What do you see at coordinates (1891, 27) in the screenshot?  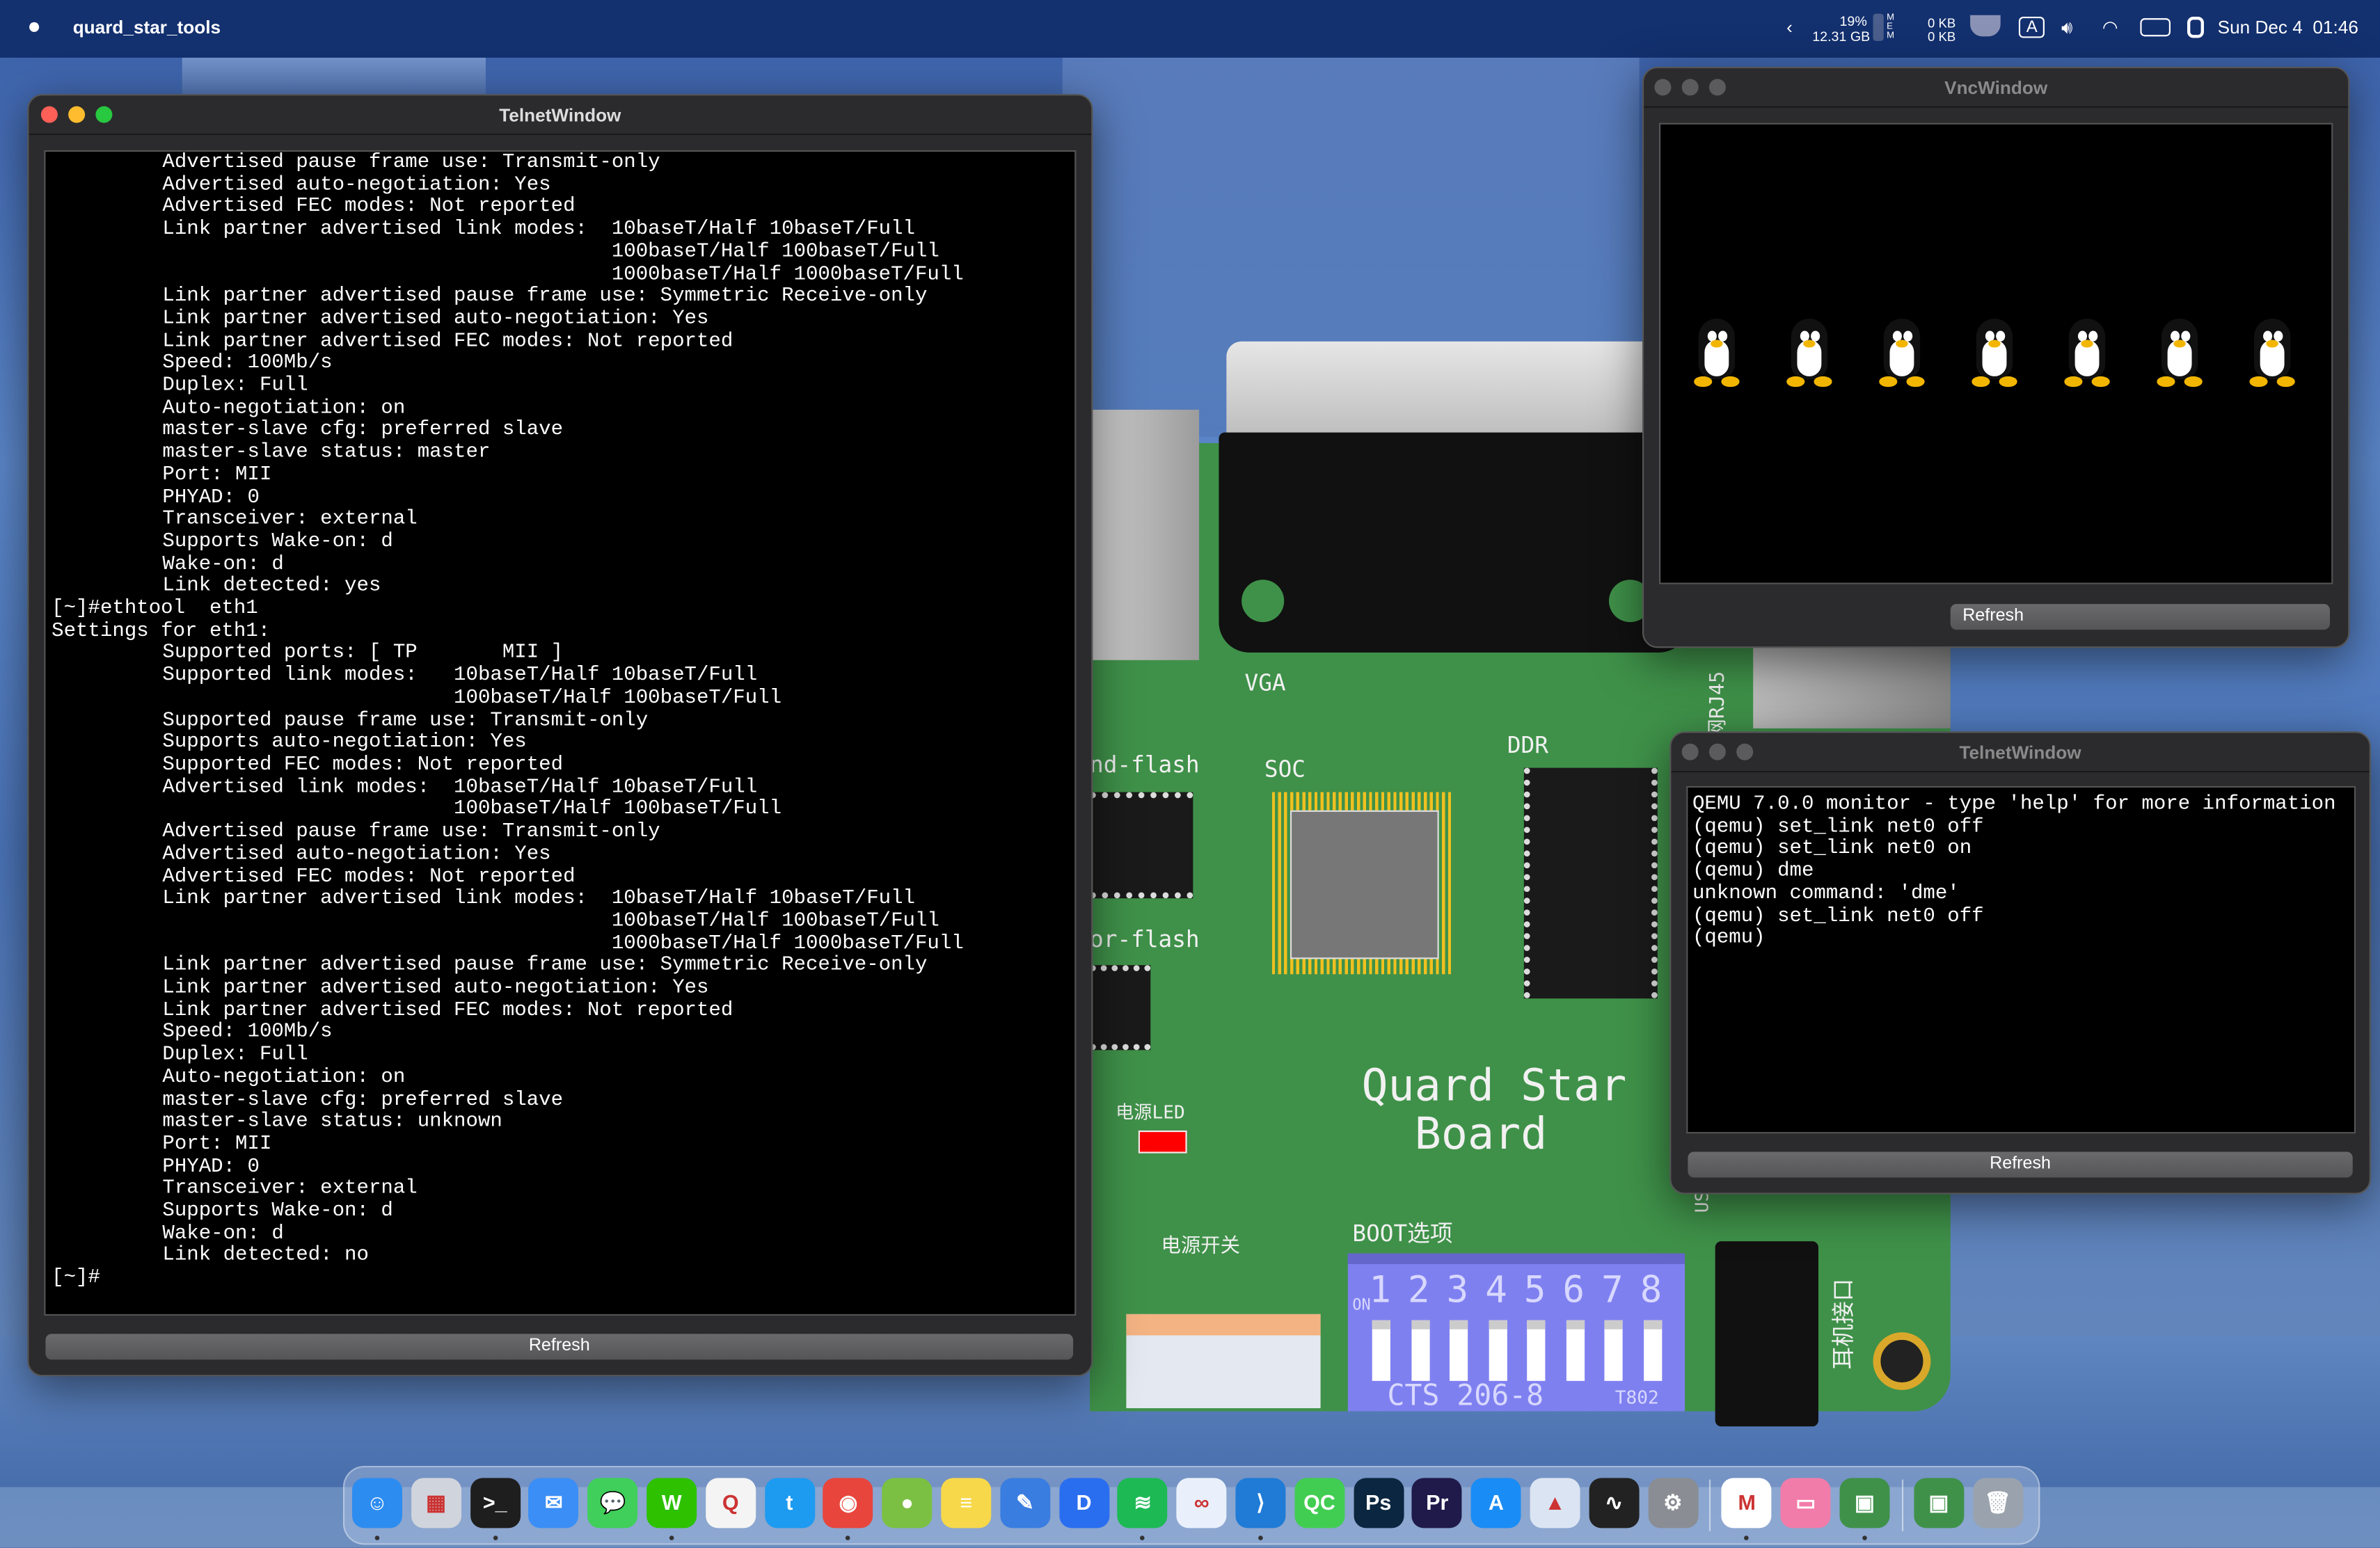 I see `memory-label: MEM` at bounding box center [1891, 27].